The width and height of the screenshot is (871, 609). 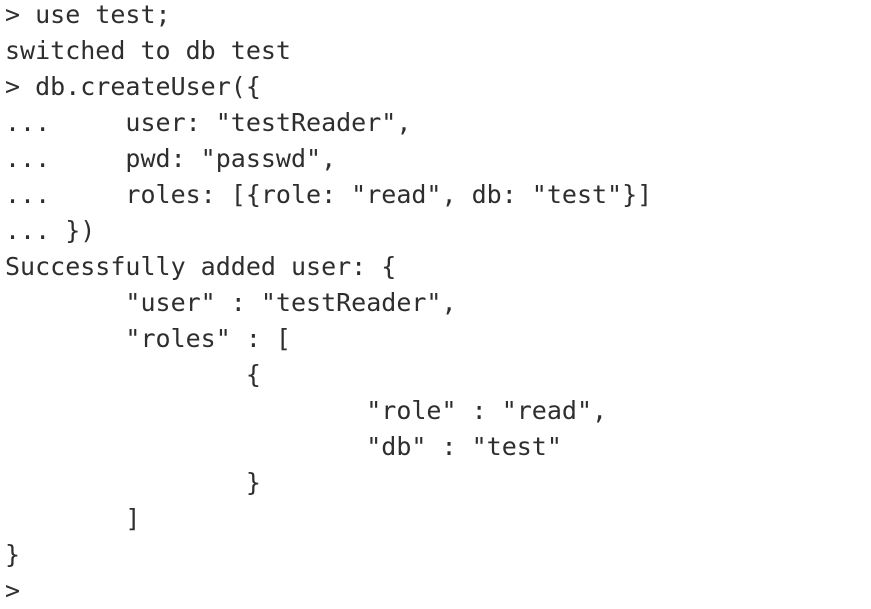 What do you see at coordinates (148, 50) in the screenshot?
I see `terminal-line-output: switched to db test` at bounding box center [148, 50].